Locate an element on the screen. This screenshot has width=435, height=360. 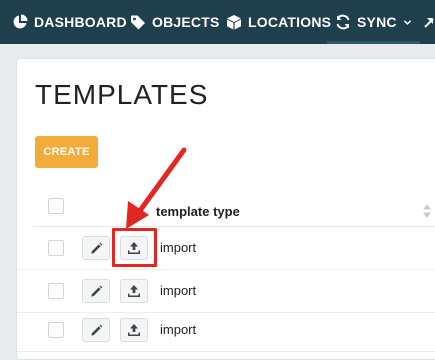
nav-locations-label: LOCATIONS is located at coordinates (290, 22).